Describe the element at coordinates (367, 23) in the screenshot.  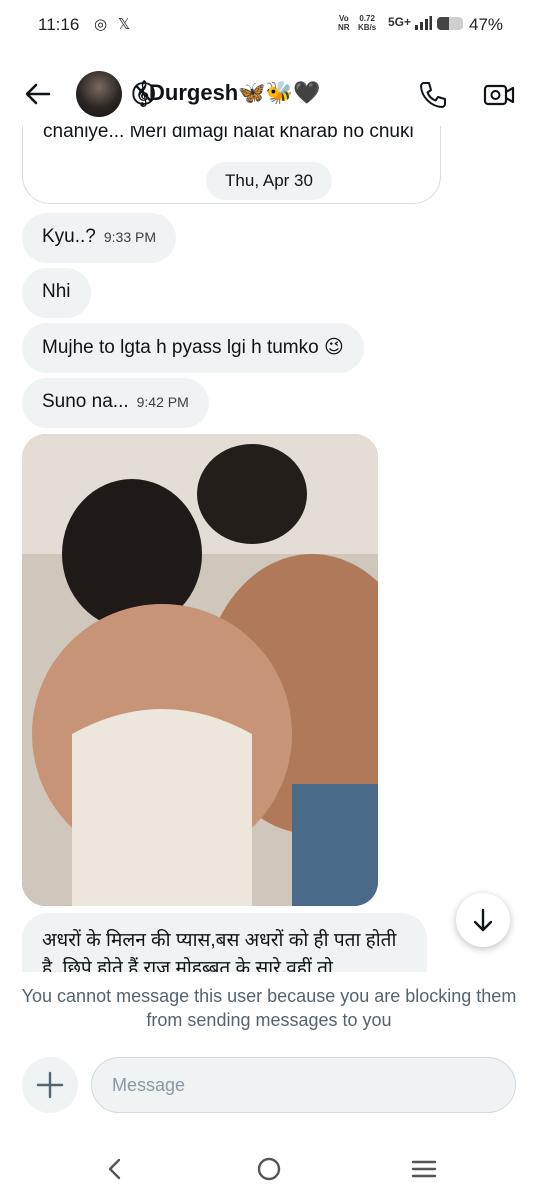
I see `network-speed: 0.72 KB/s` at that location.